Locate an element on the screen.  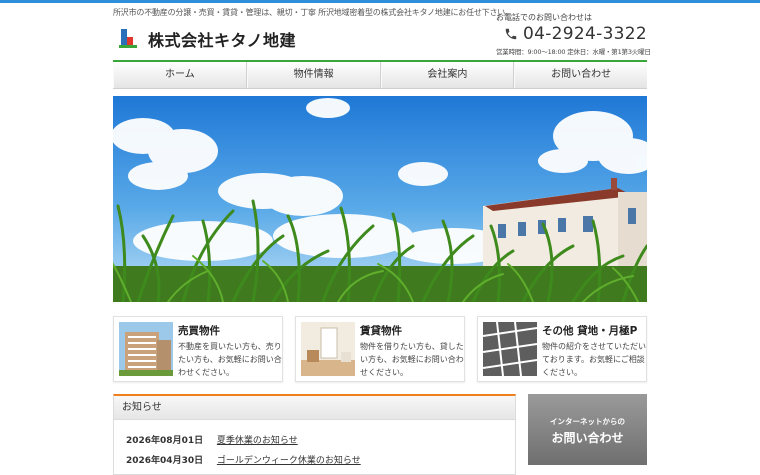
global-nav: ホーム 物件情報 会社案内 お問い合わせ is located at coordinates (380, 74).